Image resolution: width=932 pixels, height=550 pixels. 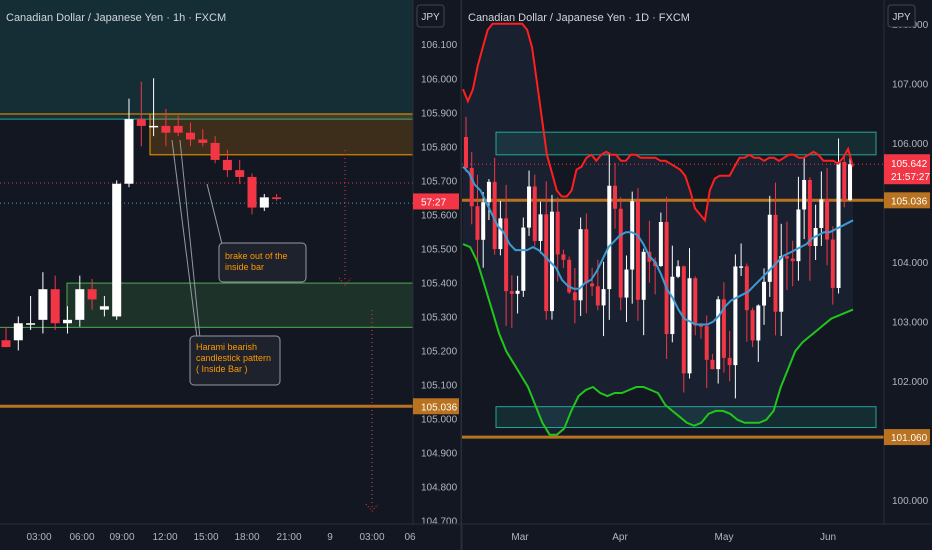 What do you see at coordinates (910, 84) in the screenshot?
I see `daily-price-tick: 107.000` at bounding box center [910, 84].